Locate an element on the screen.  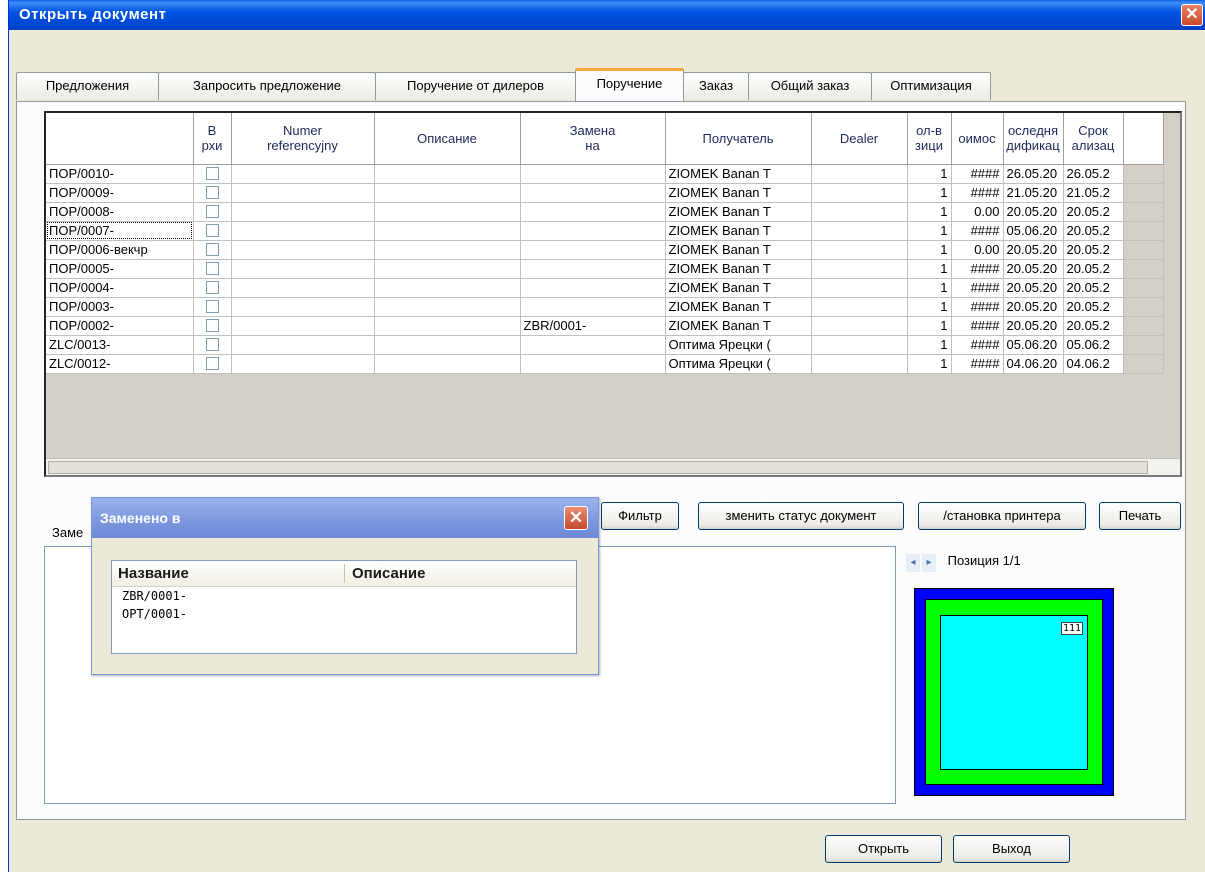
popup-close-button: ✕ is located at coordinates (576, 518).